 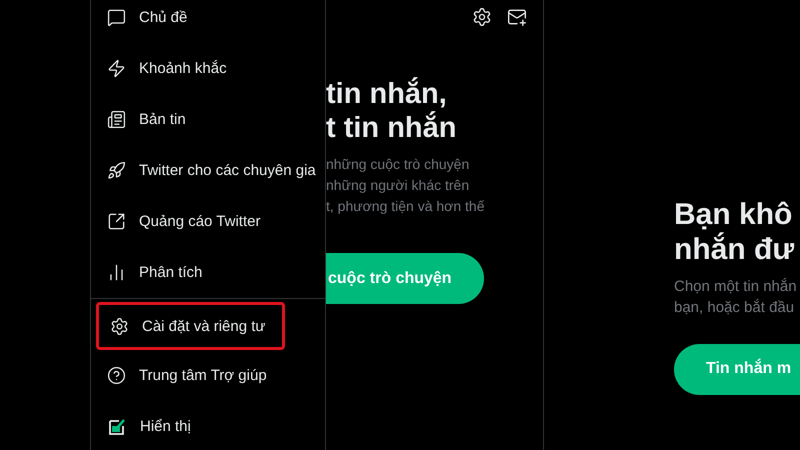 I want to click on menu-item: Cài đặt và riêng tư, so click(x=190, y=326).